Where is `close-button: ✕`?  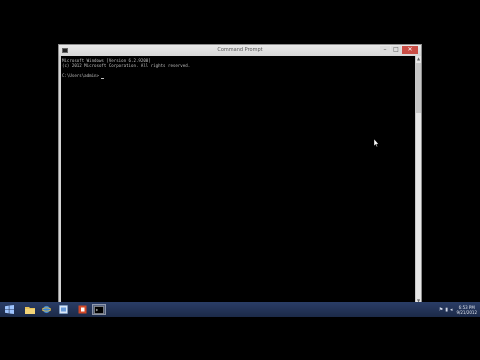
close-button: ✕ is located at coordinates (410, 50).